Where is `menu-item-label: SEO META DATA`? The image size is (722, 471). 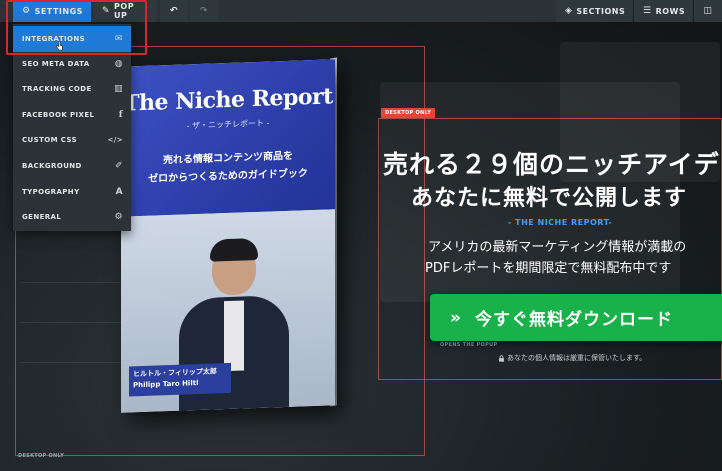 menu-item-label: SEO META DATA is located at coordinates (56, 64).